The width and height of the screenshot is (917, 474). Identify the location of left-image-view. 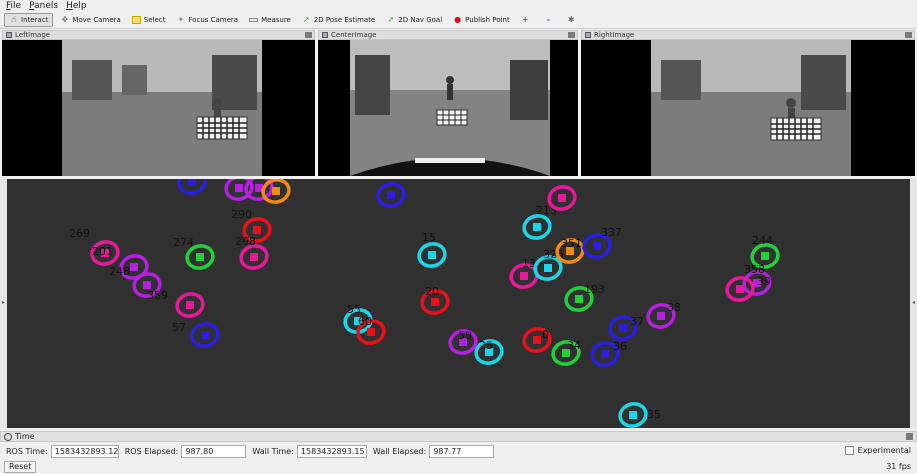
(158, 108).